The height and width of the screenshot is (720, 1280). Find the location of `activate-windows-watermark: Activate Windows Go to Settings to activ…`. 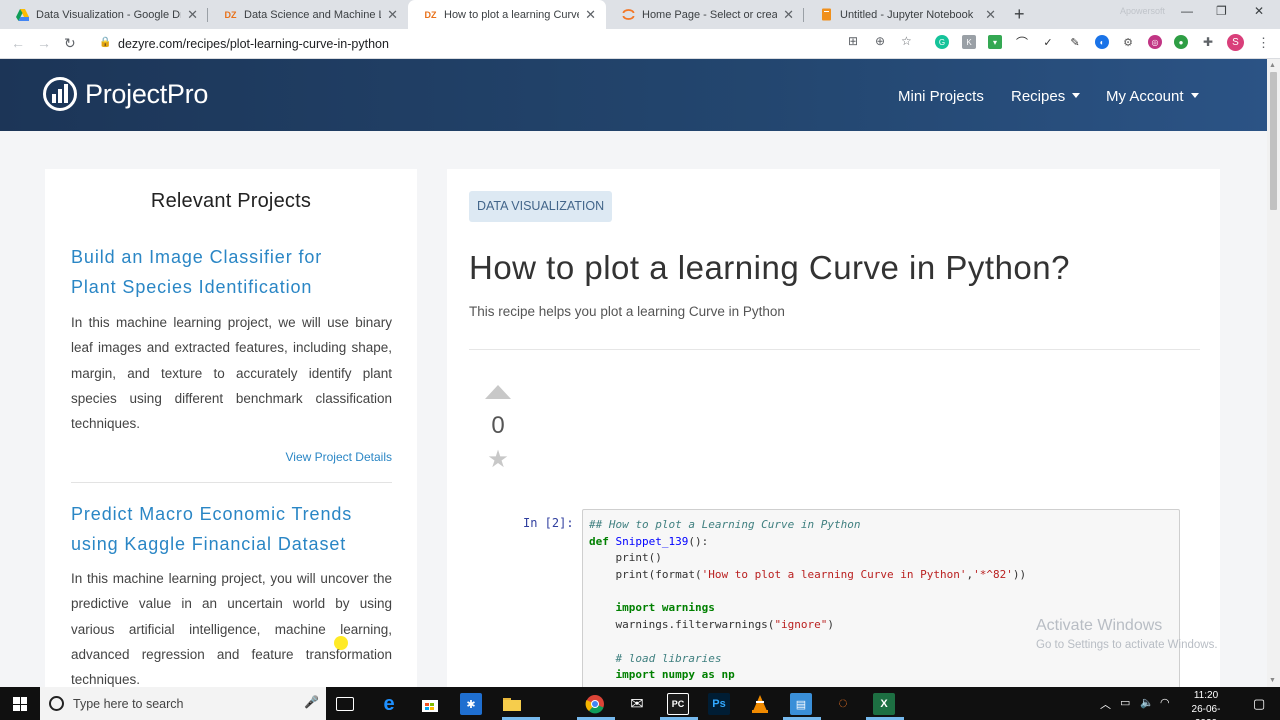

activate-windows-watermark: Activate Windows Go to Settings to activ… is located at coordinates (1127, 634).